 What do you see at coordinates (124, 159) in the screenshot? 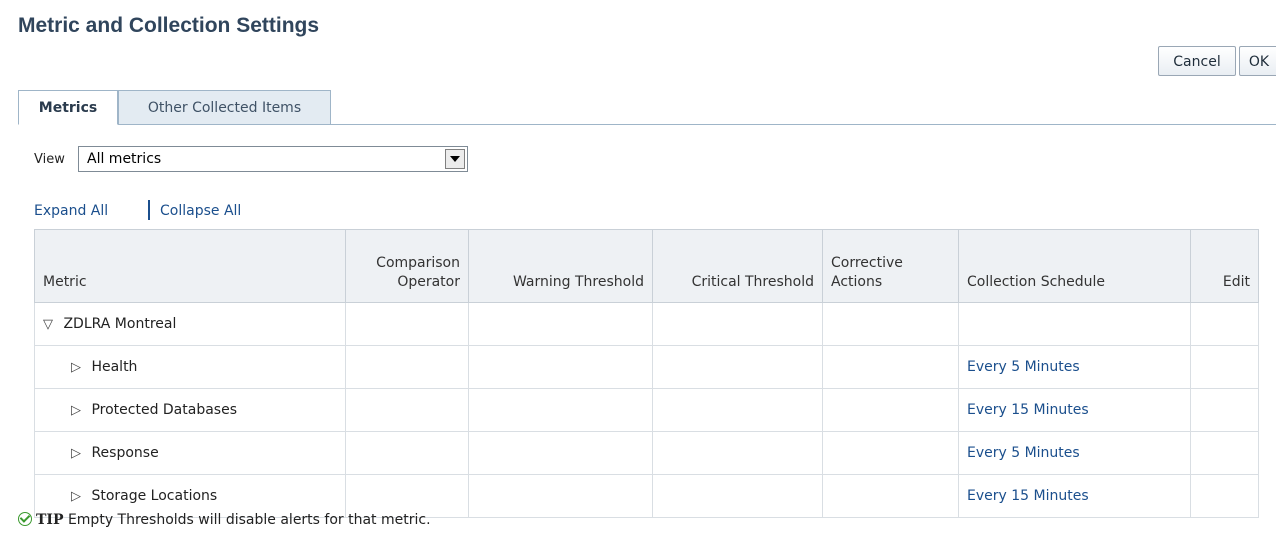
I see `view-select-value: All metrics` at bounding box center [124, 159].